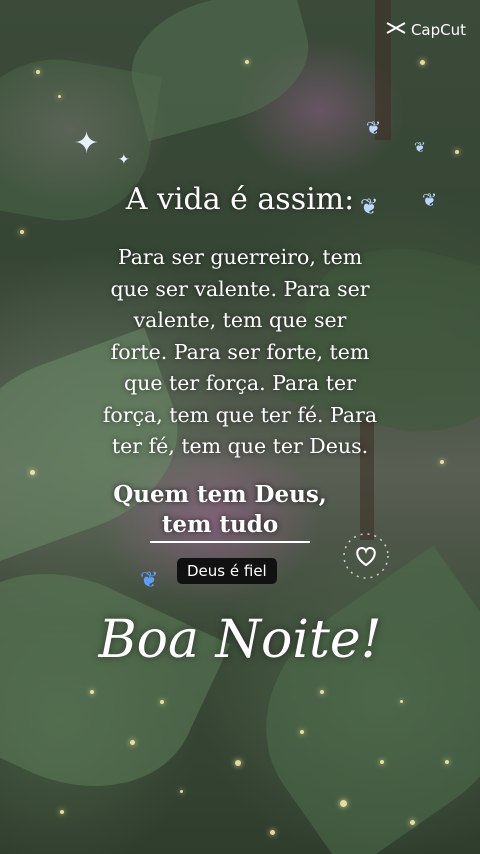  What do you see at coordinates (438, 30) in the screenshot?
I see `logo-text: CapCut` at bounding box center [438, 30].